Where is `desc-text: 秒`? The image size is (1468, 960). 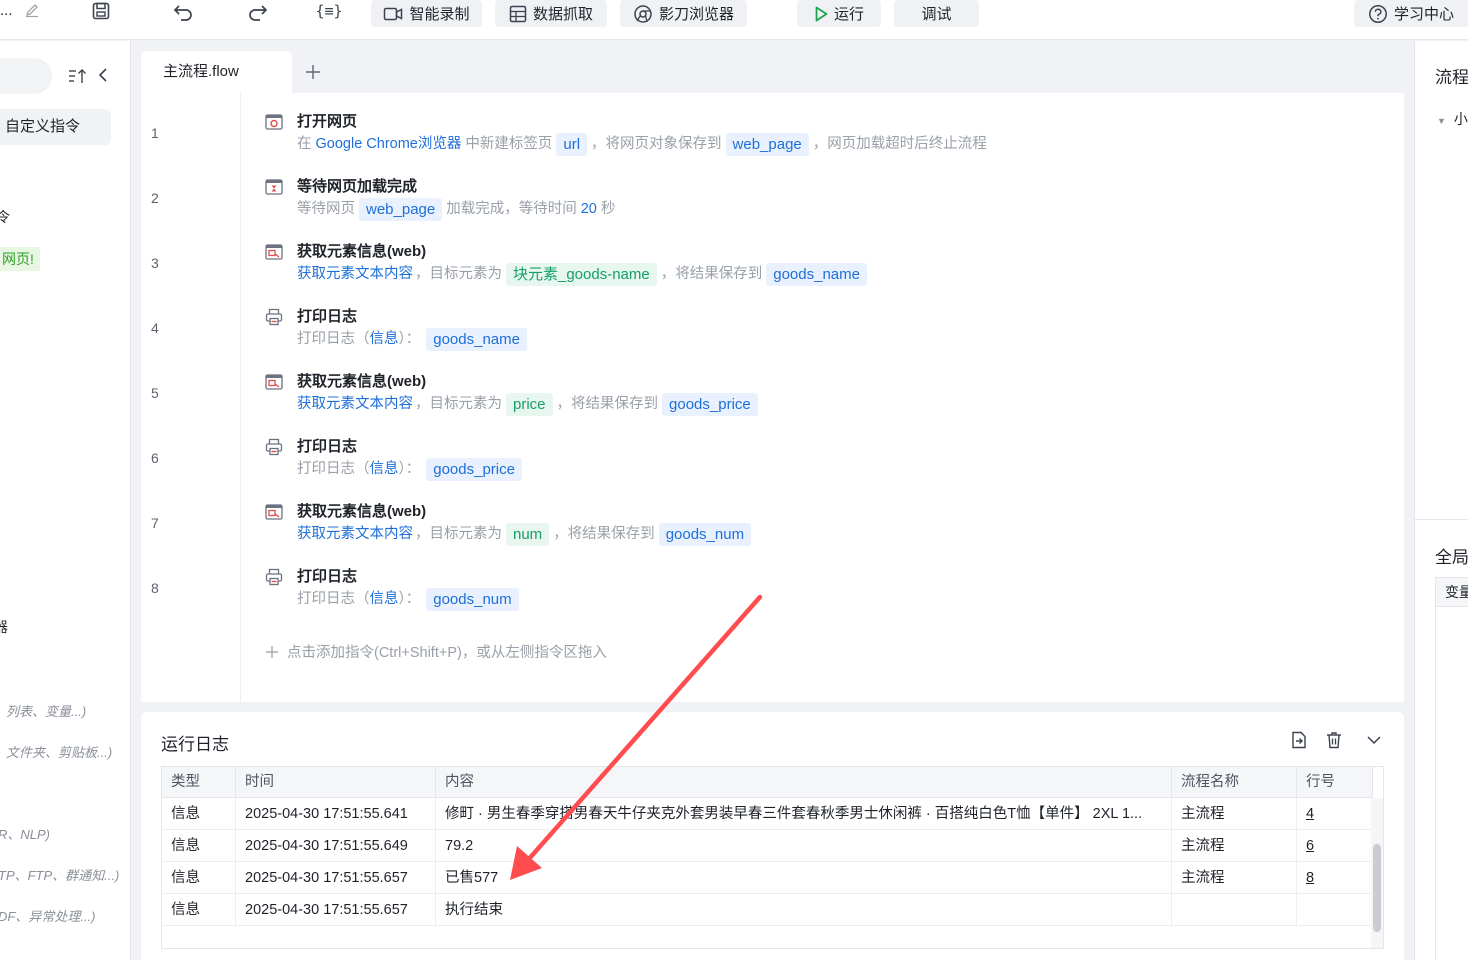
desc-text: 秒 is located at coordinates (608, 209).